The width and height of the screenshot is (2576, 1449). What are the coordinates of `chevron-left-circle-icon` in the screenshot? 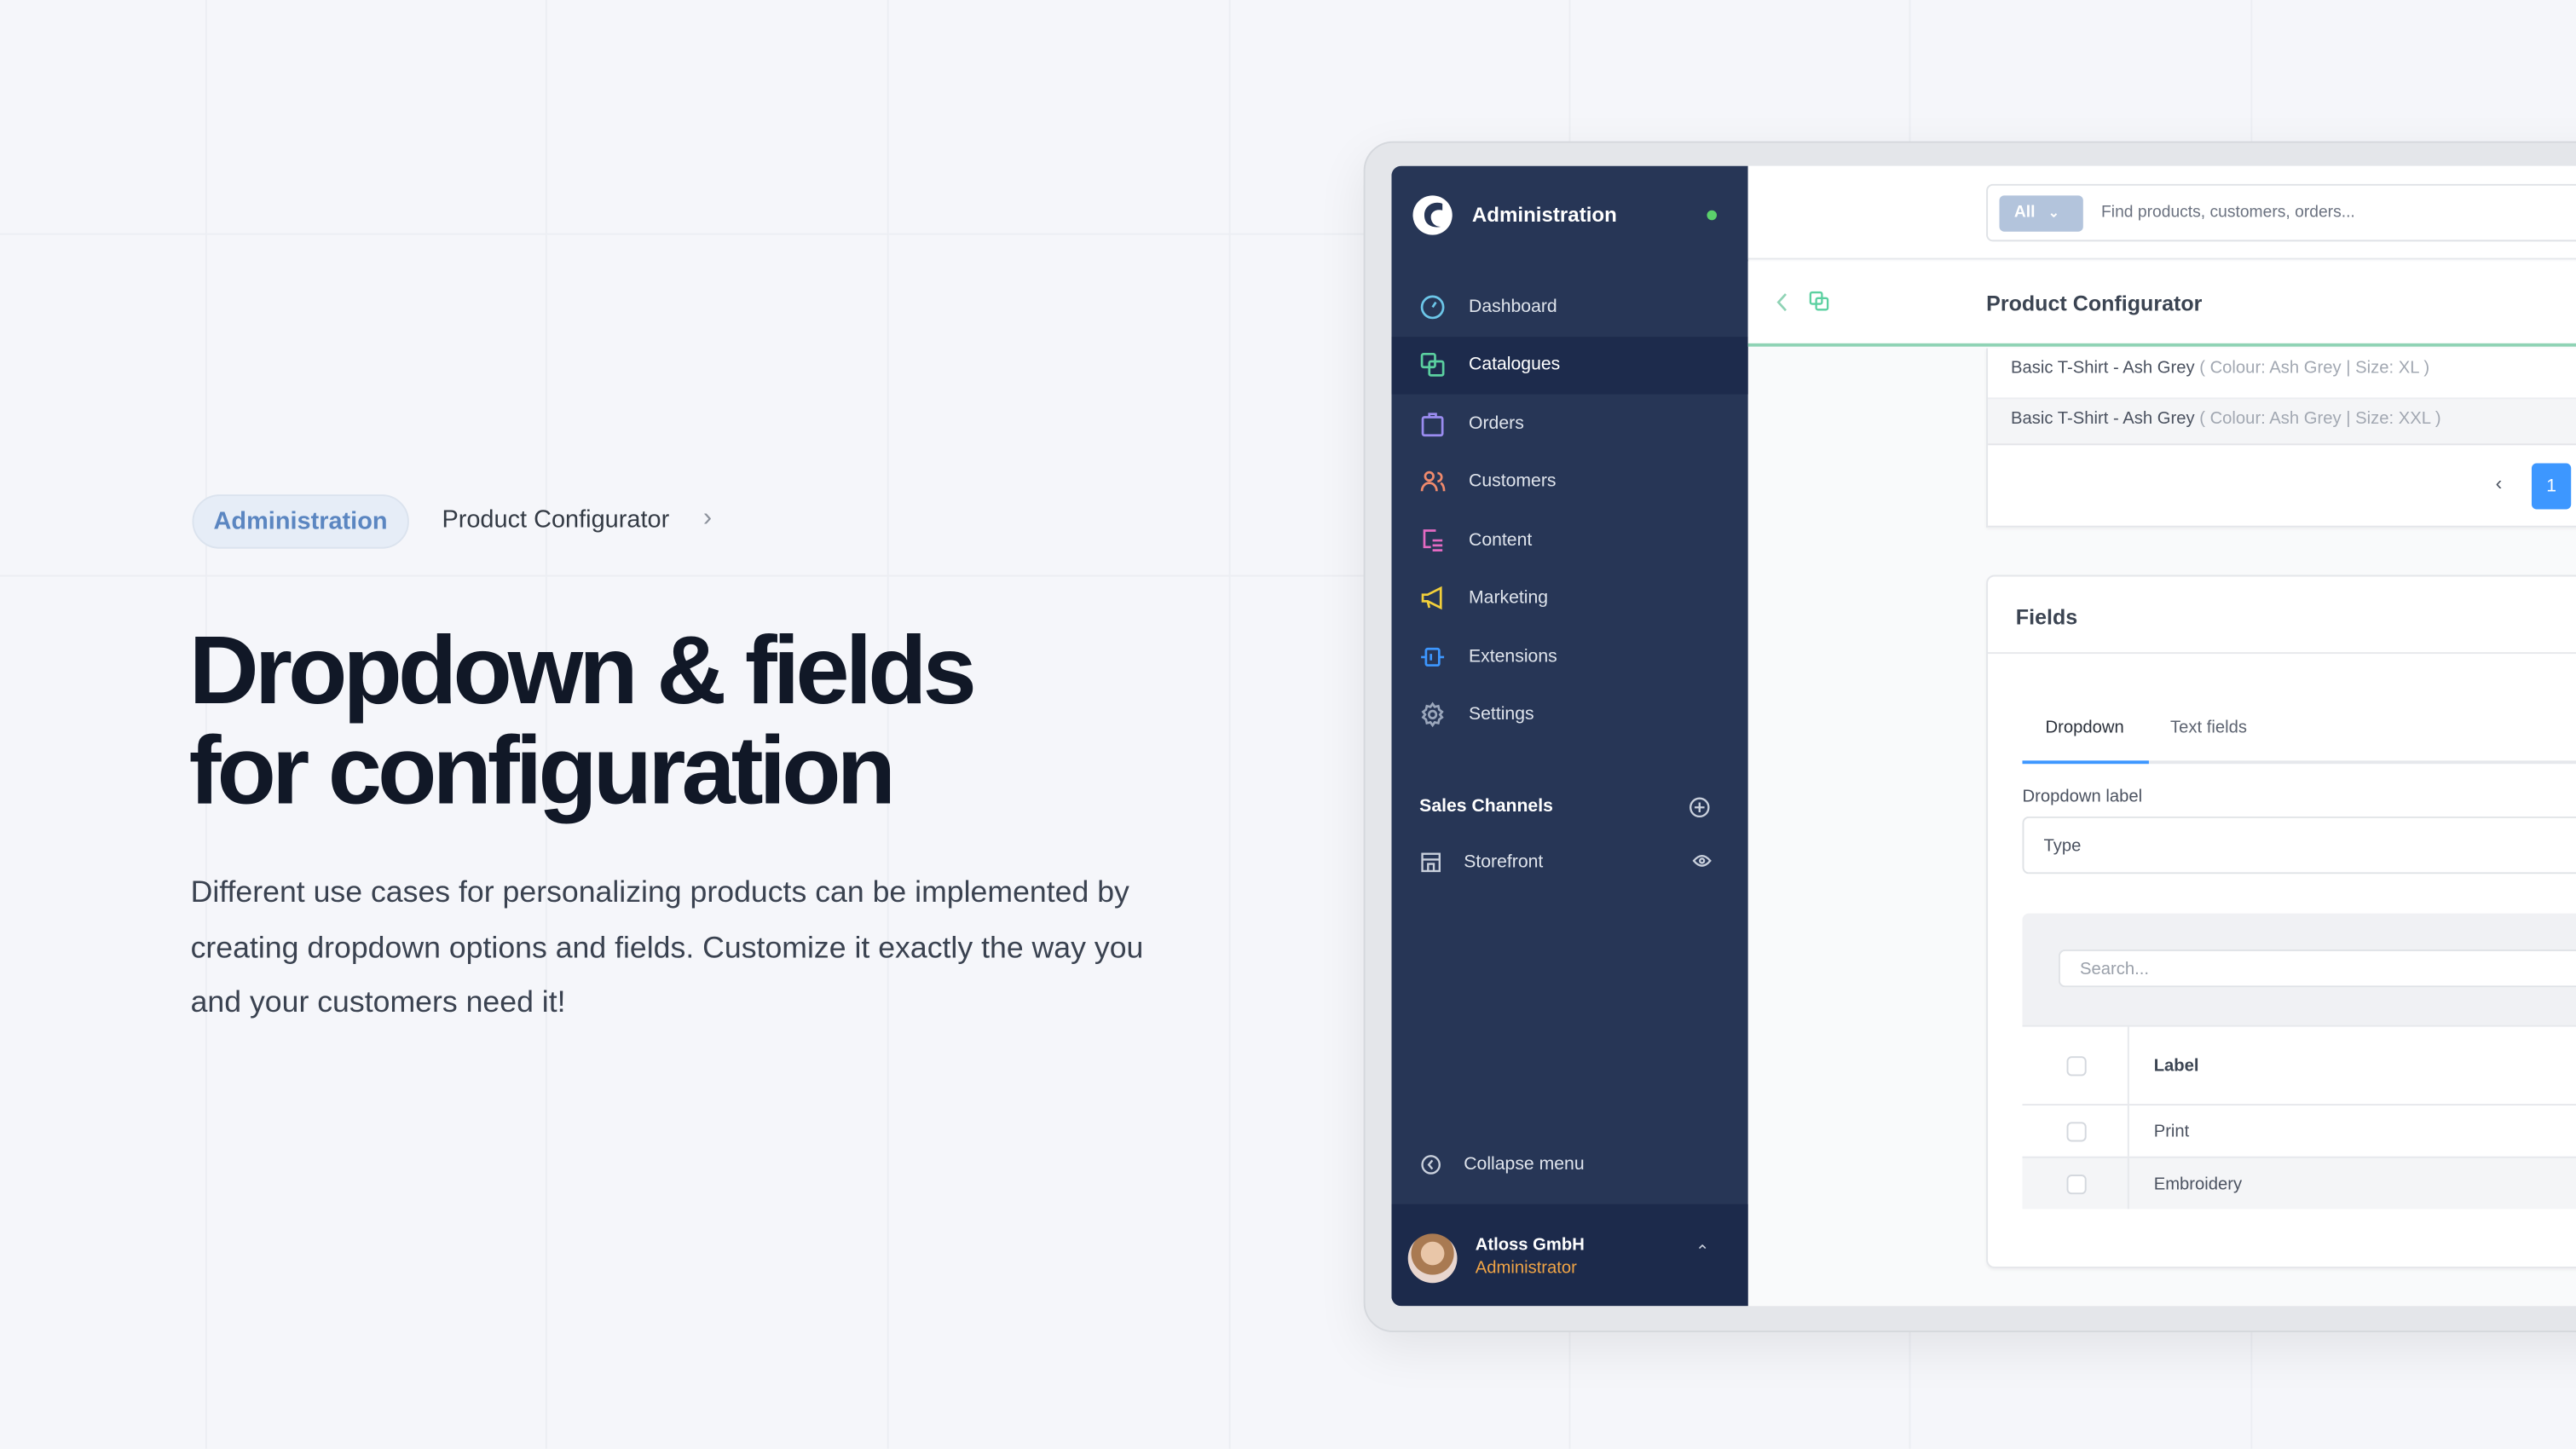 It's located at (1431, 1164).